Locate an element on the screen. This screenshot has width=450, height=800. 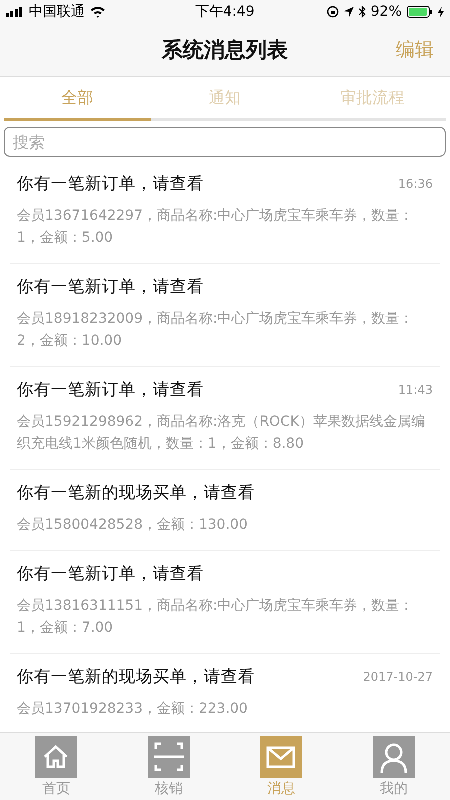
tab-bar-item: 核销 is located at coordinates (168, 766).